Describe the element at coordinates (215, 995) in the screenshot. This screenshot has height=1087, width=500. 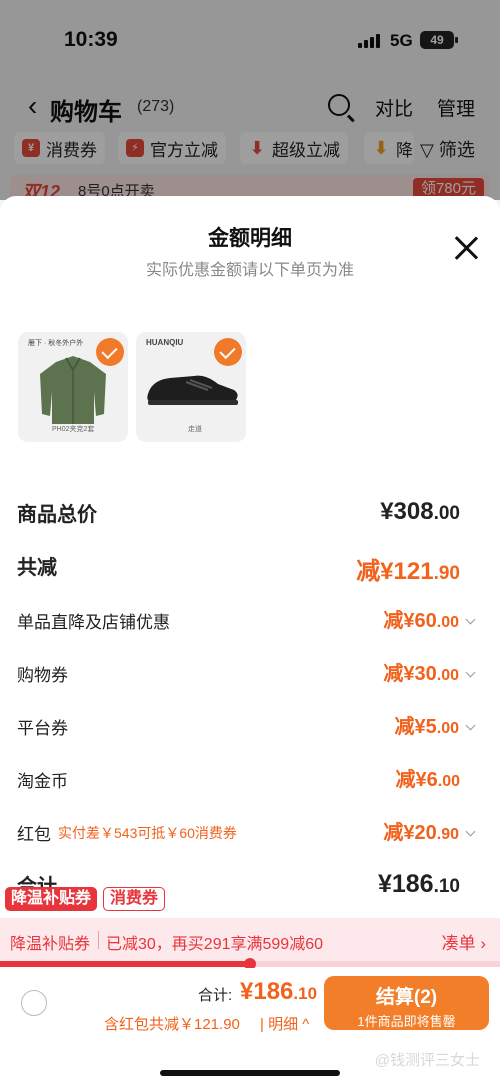
I see `footer-total-label: 合计:` at that location.